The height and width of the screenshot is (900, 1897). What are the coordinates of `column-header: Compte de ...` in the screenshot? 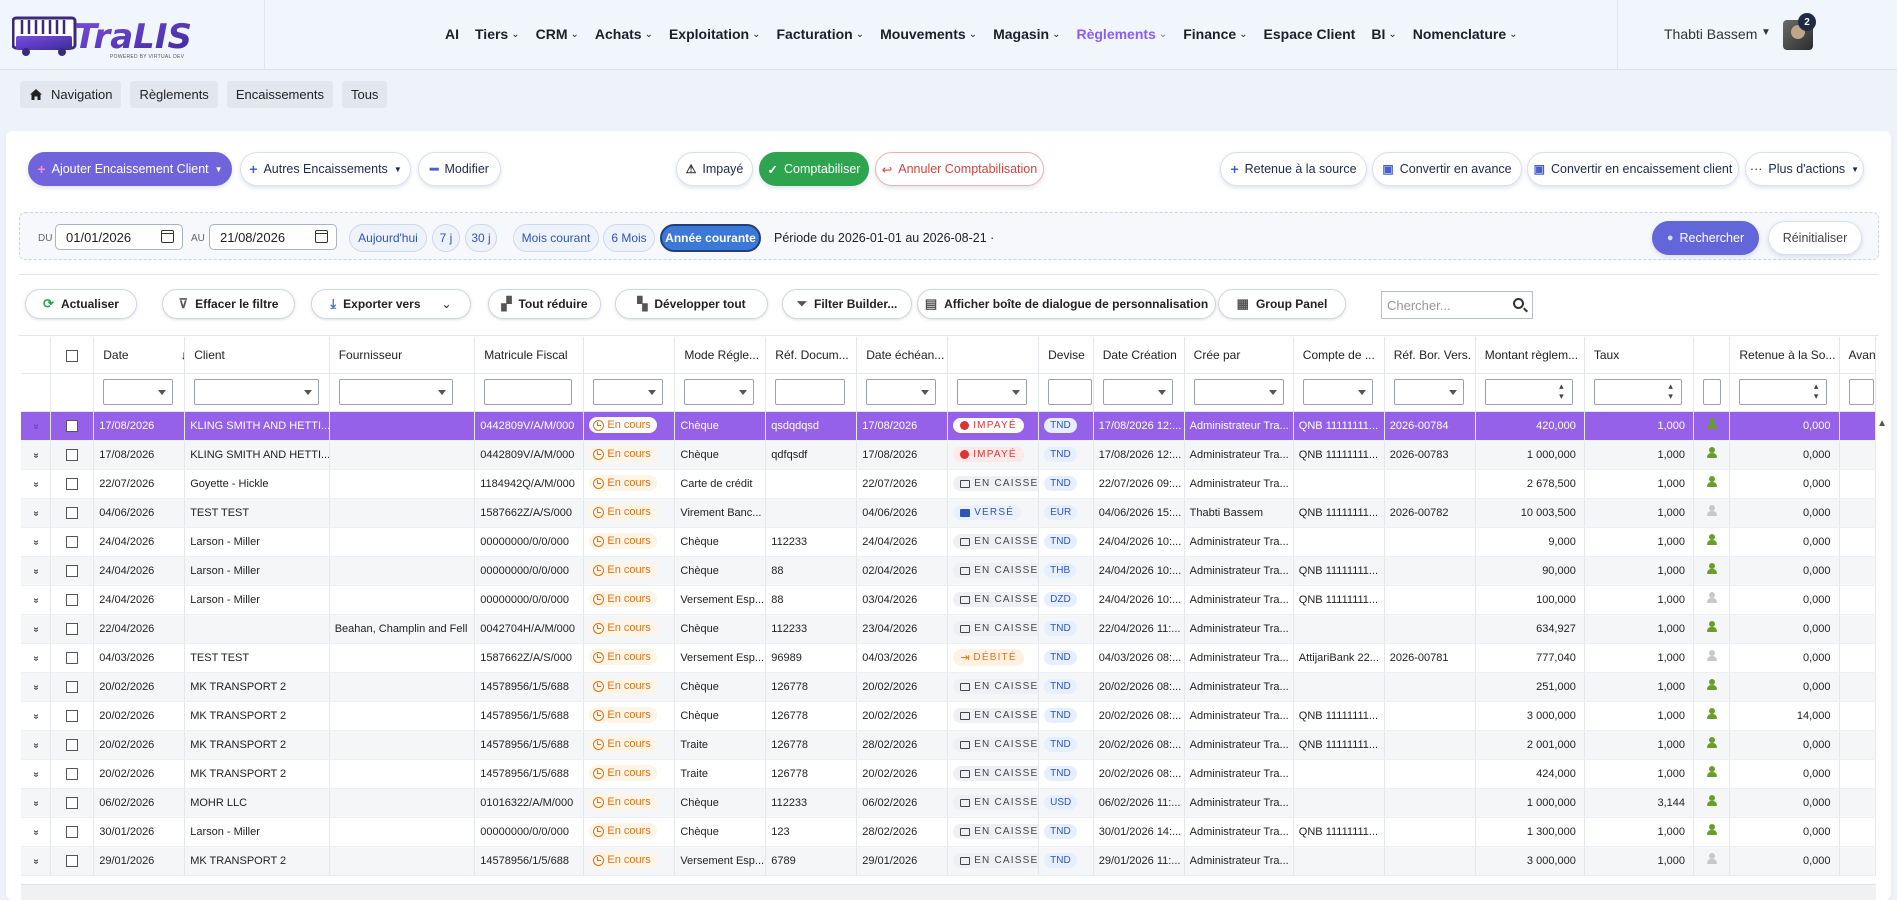 It's located at (1339, 355).